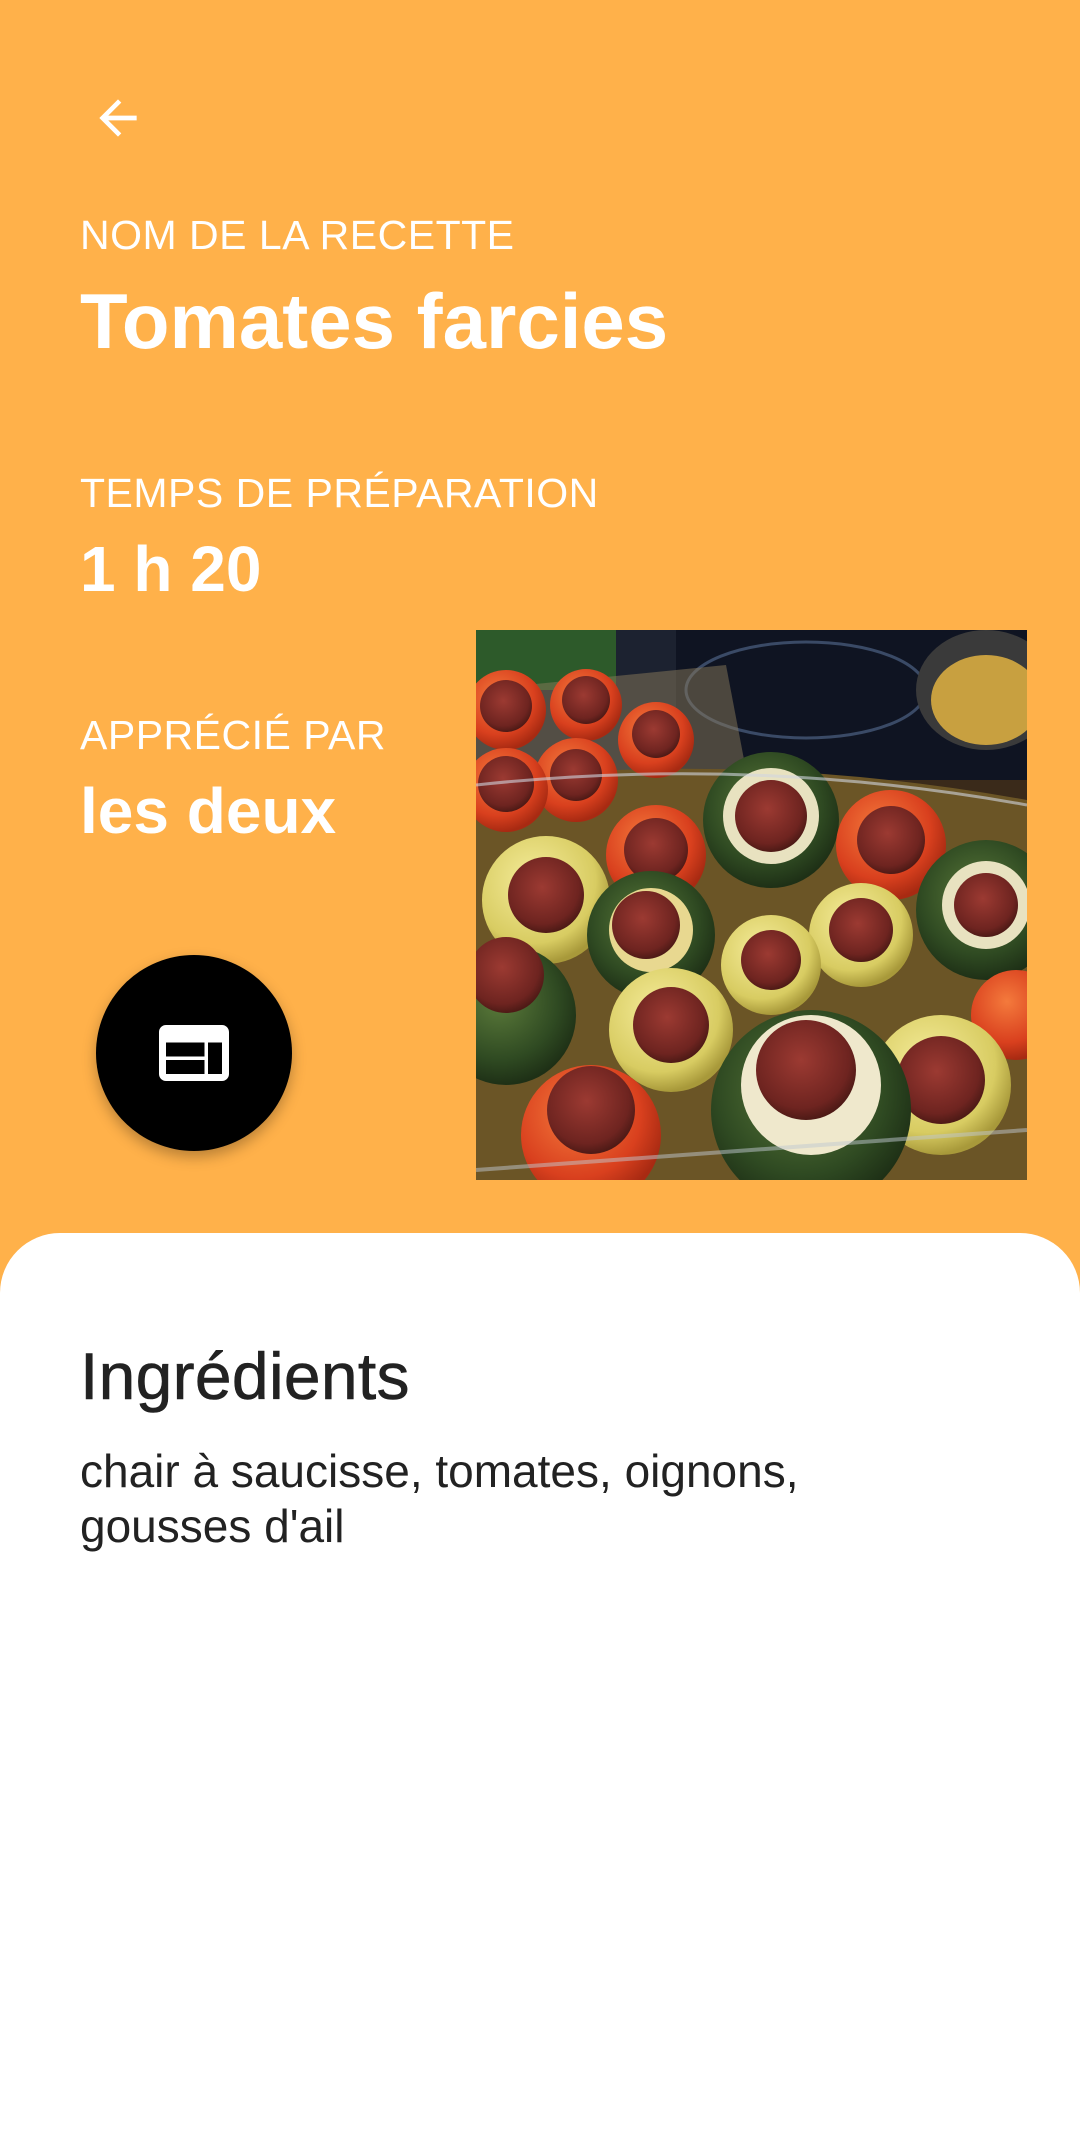 This screenshot has width=1080, height=2136. I want to click on recipe-name-label: NOM DE LA RECETTE, so click(297, 235).